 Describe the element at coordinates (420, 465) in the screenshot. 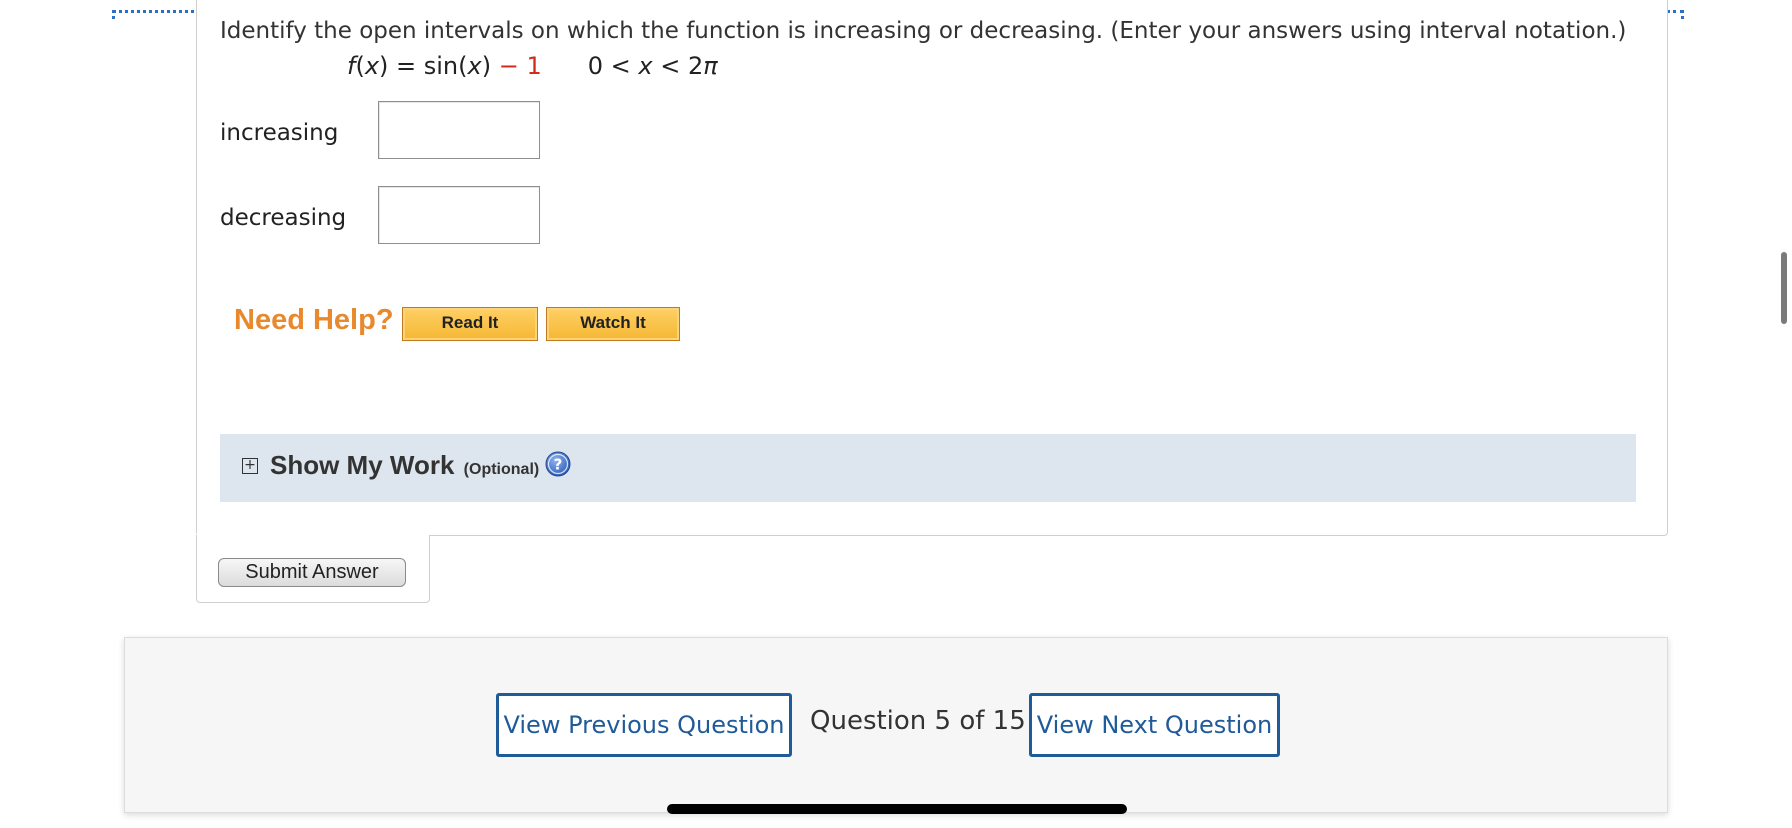

I see `show-my-work-title: Show My Work (Optional)?` at that location.